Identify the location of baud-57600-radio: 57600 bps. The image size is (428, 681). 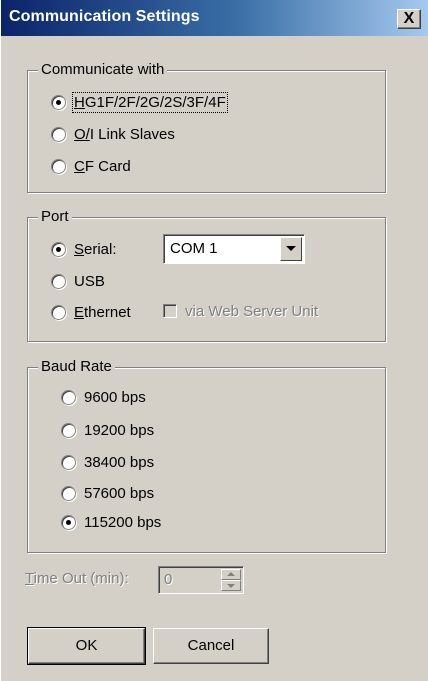
(107, 493).